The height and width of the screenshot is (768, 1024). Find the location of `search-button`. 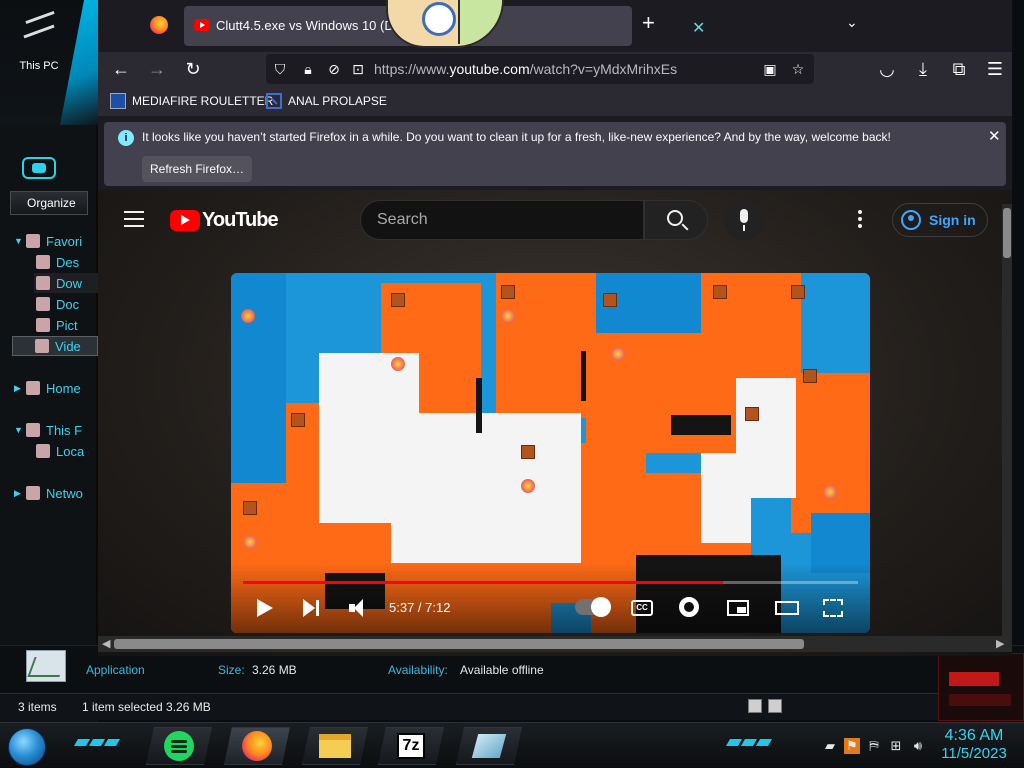

search-button is located at coordinates (676, 220).